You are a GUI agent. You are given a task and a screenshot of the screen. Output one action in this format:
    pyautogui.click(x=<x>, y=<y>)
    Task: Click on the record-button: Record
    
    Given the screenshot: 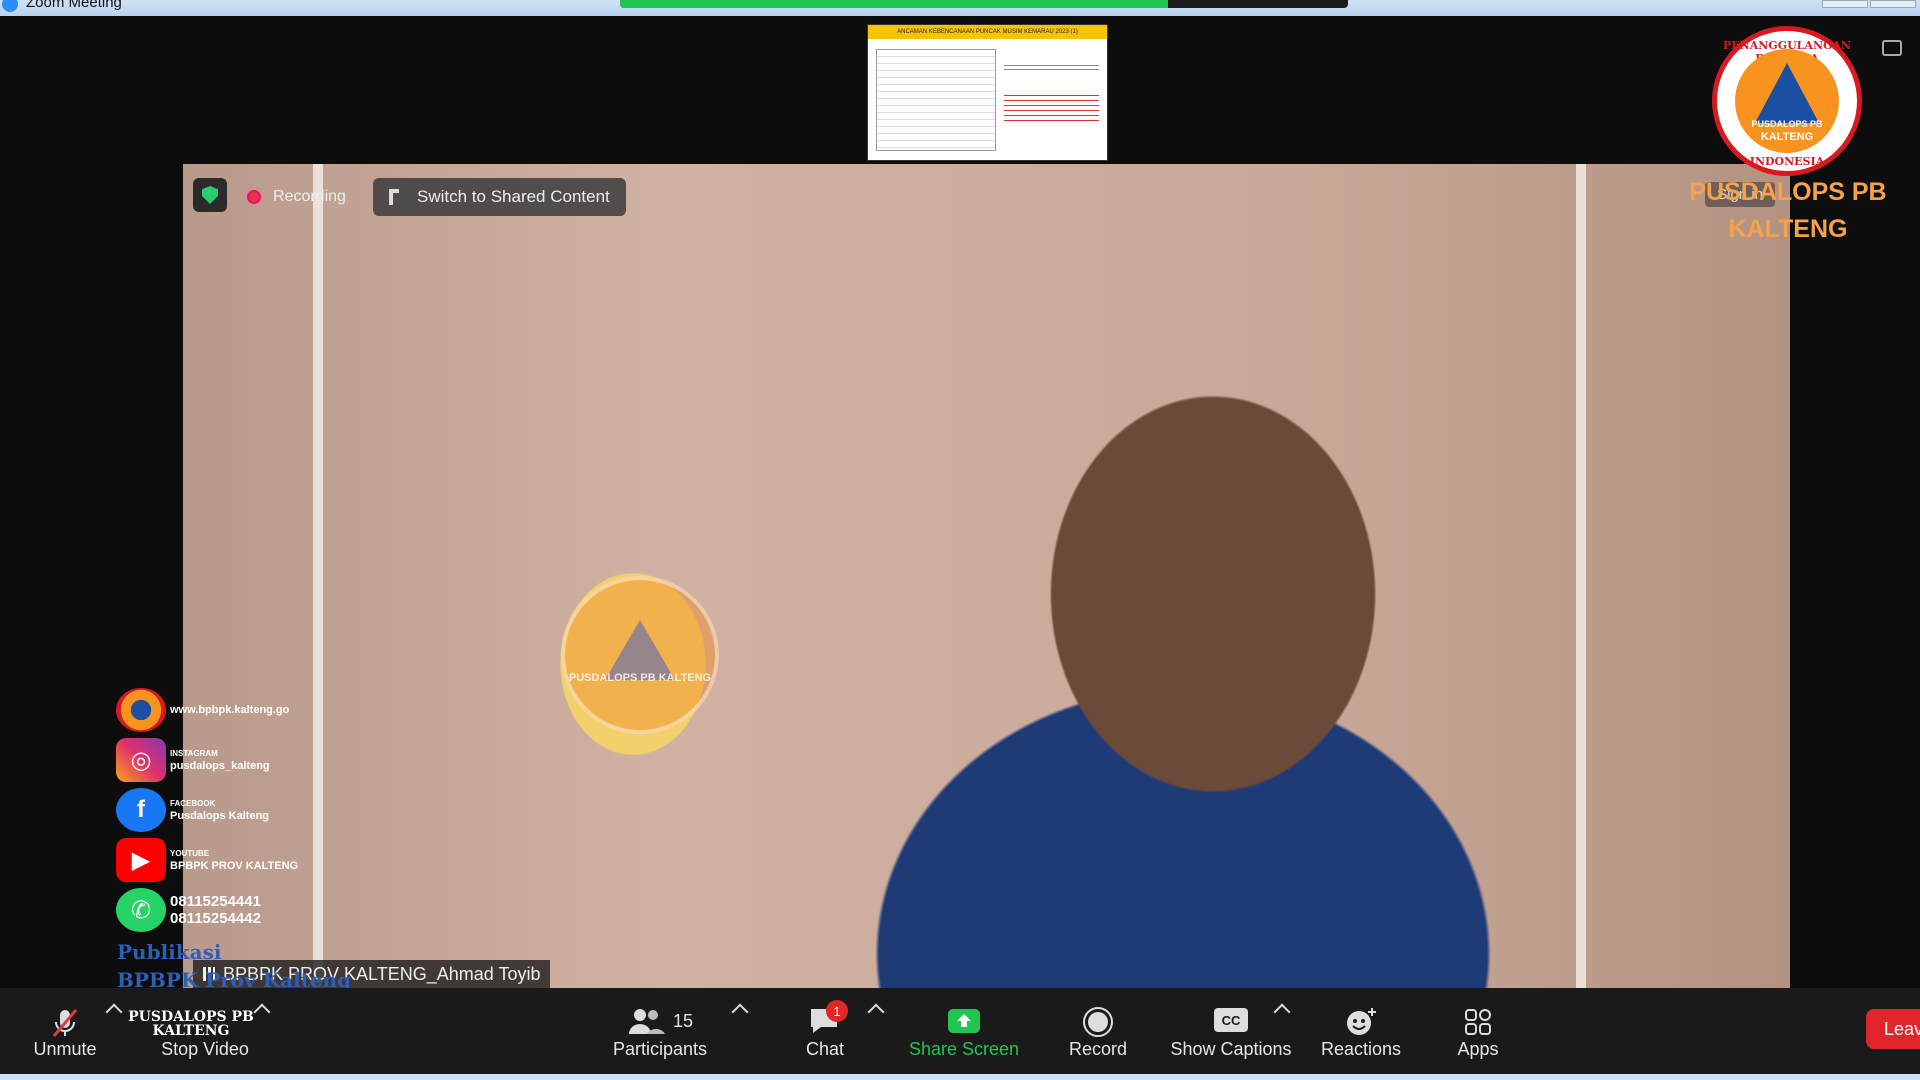 What is the action you would take?
    pyautogui.click(x=1098, y=1033)
    